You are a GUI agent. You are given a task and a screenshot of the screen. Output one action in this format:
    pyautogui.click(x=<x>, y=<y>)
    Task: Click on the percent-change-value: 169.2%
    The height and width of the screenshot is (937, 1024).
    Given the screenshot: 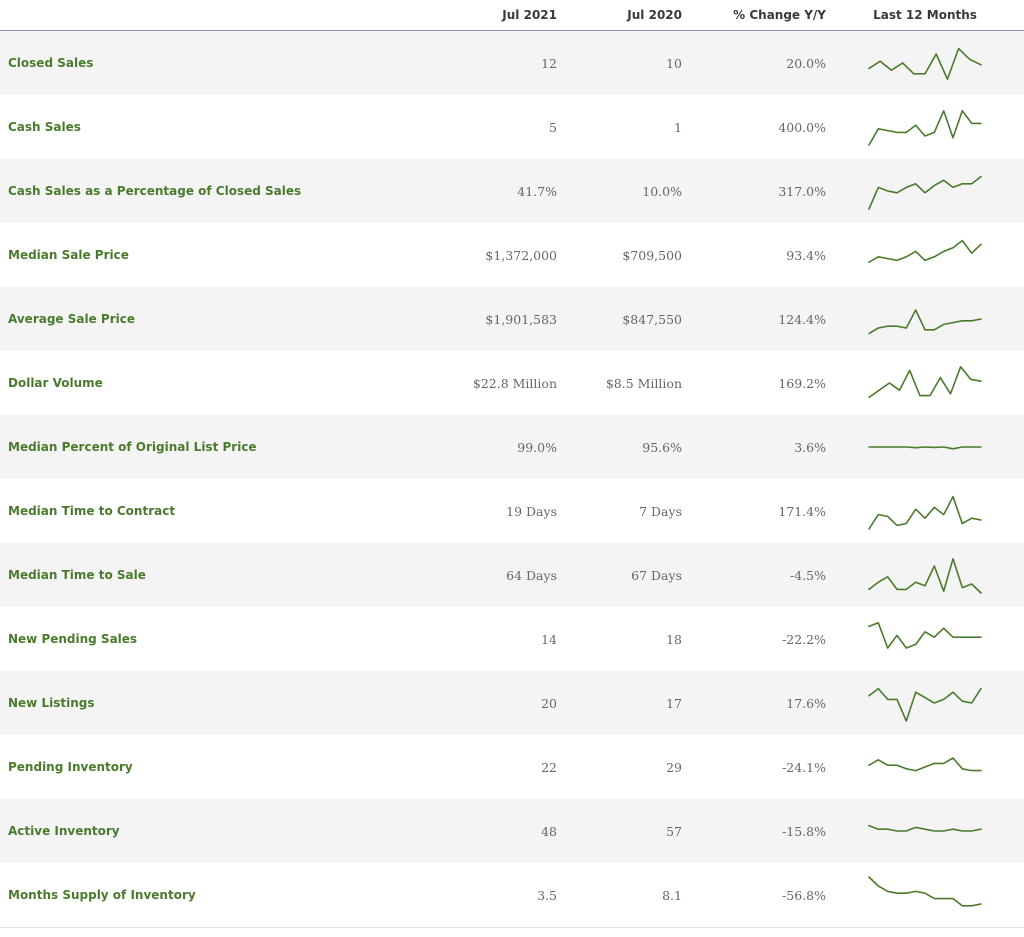 What is the action you would take?
    pyautogui.click(x=802, y=383)
    